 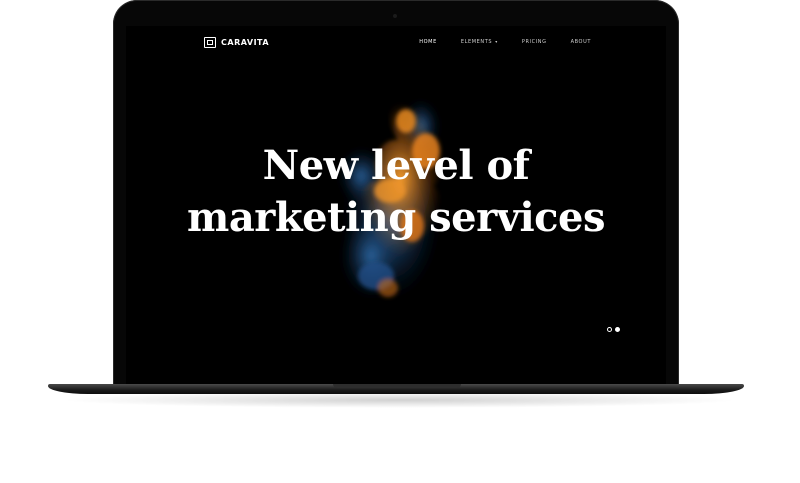 What do you see at coordinates (428, 42) in the screenshot?
I see `nav-item-home: HOME` at bounding box center [428, 42].